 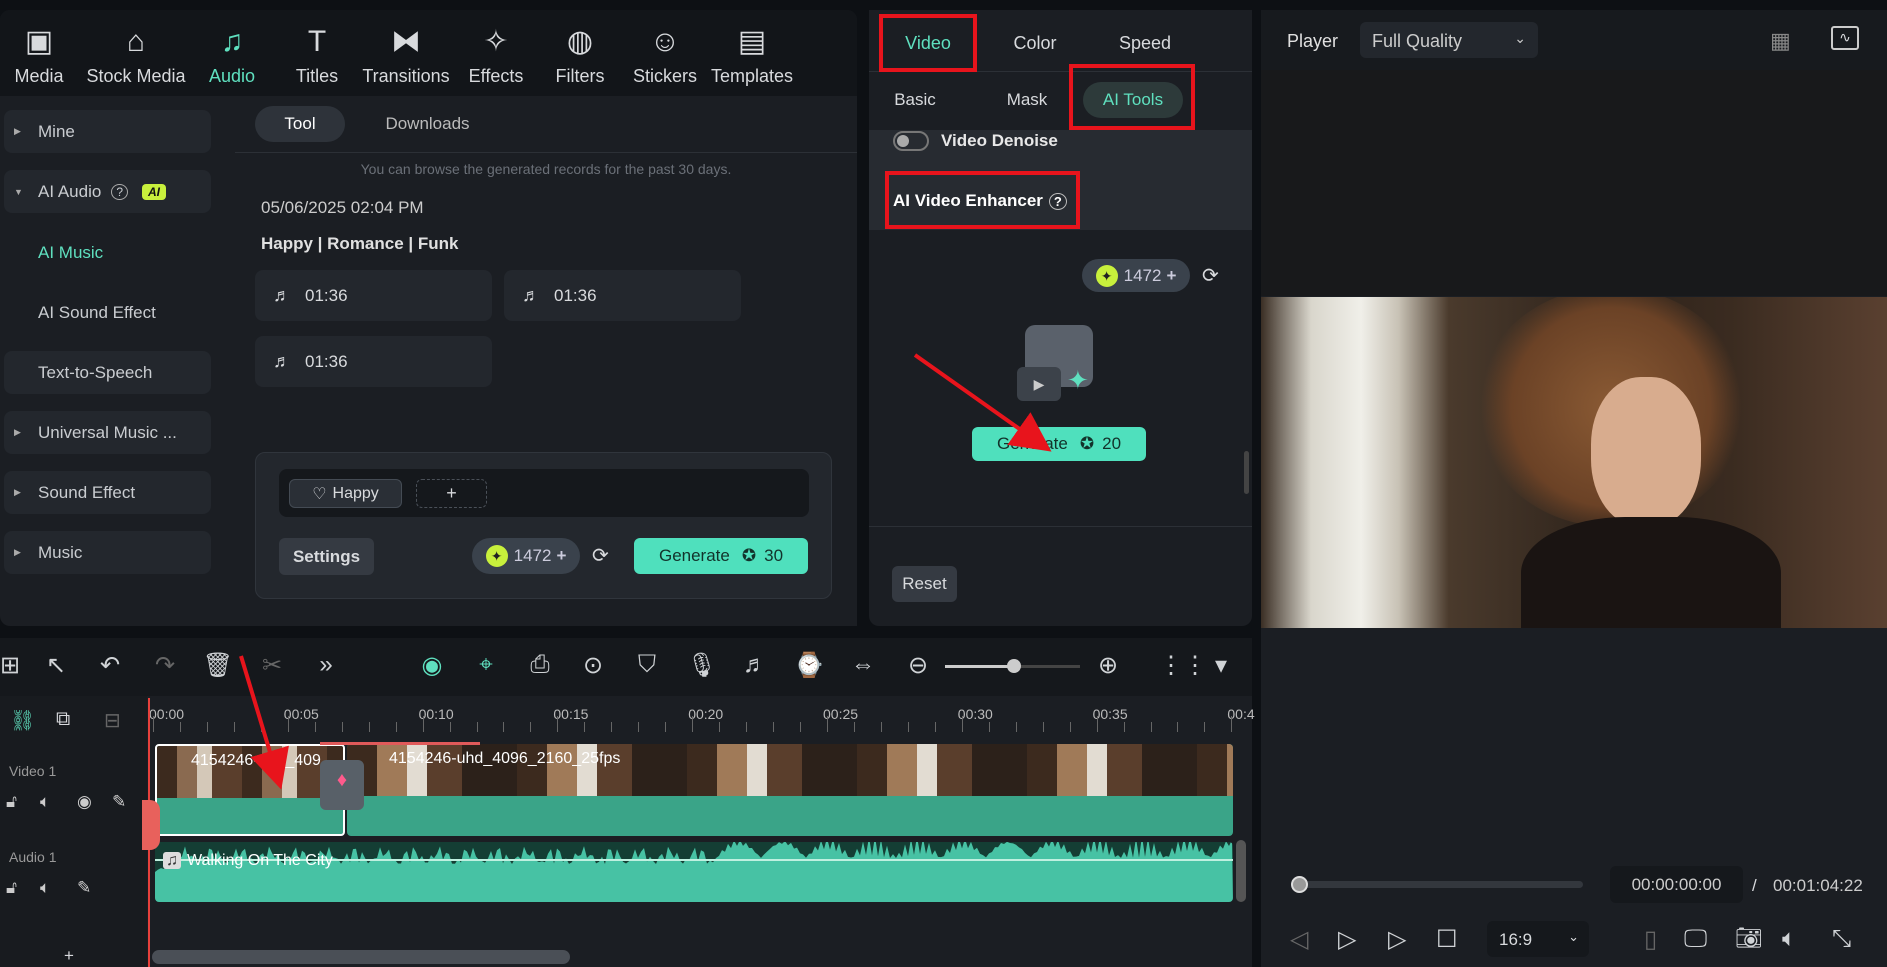 What do you see at coordinates (264, 722) in the screenshot?
I see `arrow-to-clip` at bounding box center [264, 722].